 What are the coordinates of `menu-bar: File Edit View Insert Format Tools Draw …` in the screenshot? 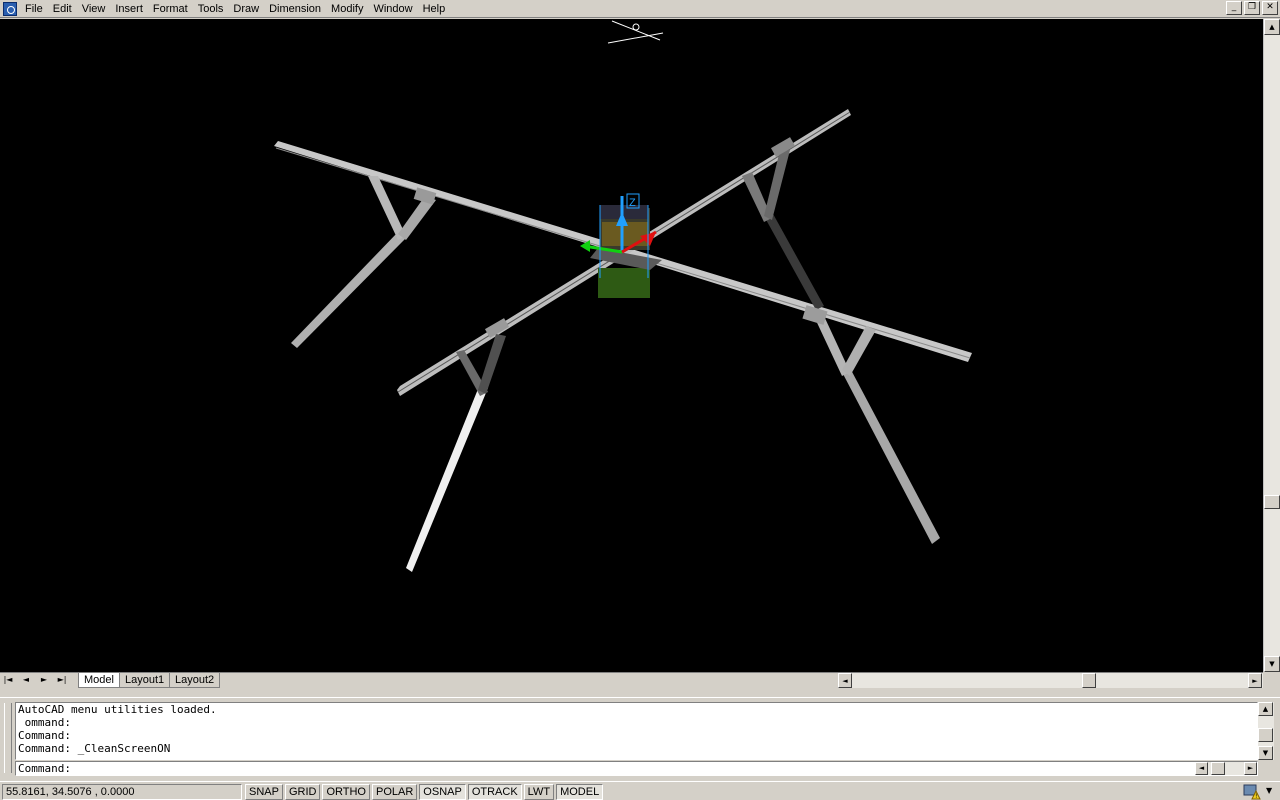 It's located at (640, 9).